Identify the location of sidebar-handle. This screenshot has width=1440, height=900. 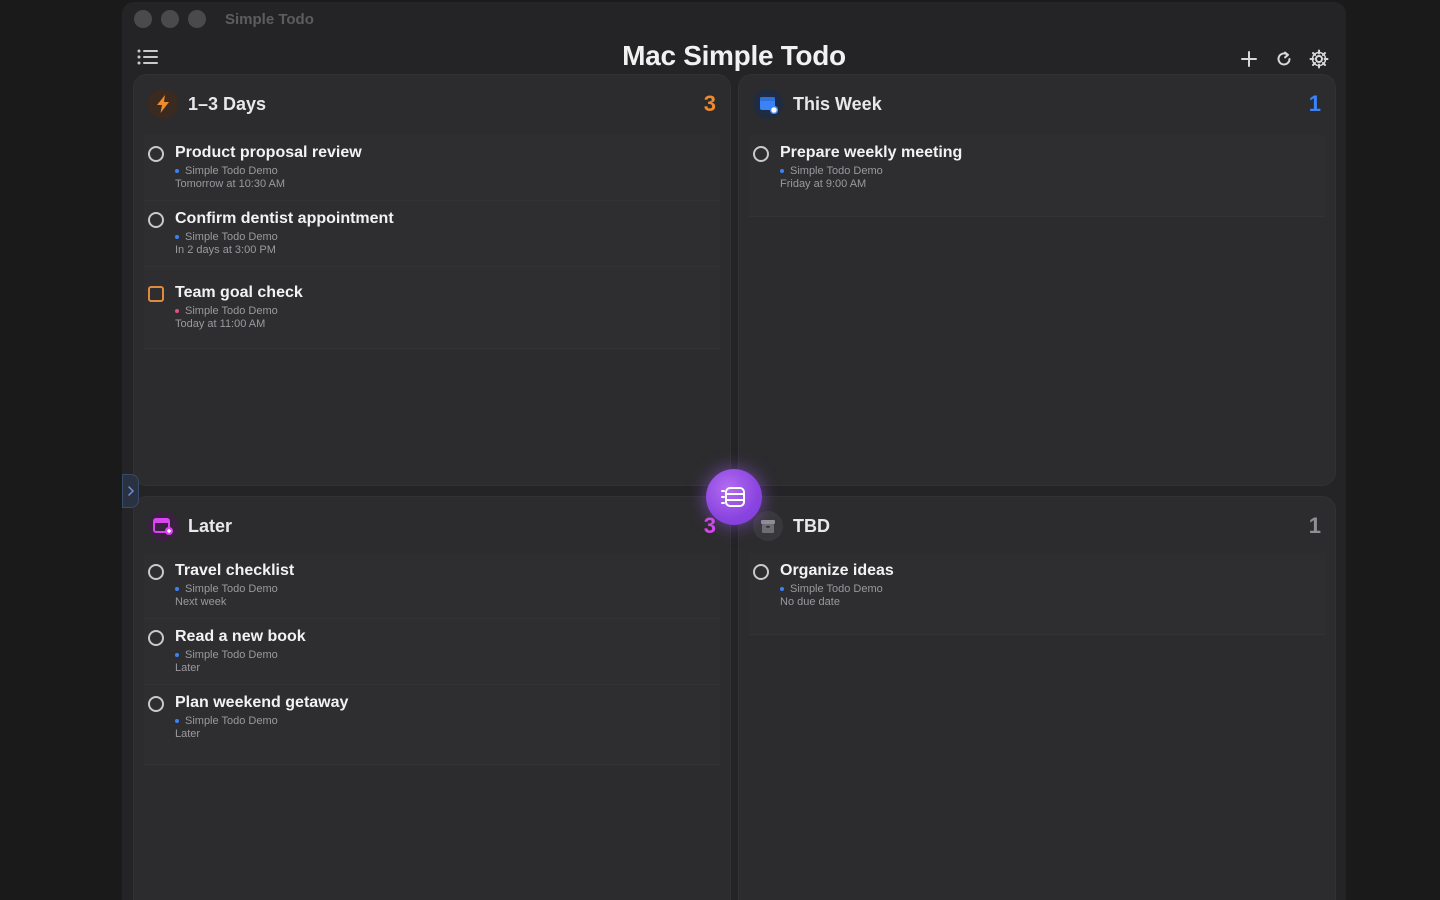
(130, 491).